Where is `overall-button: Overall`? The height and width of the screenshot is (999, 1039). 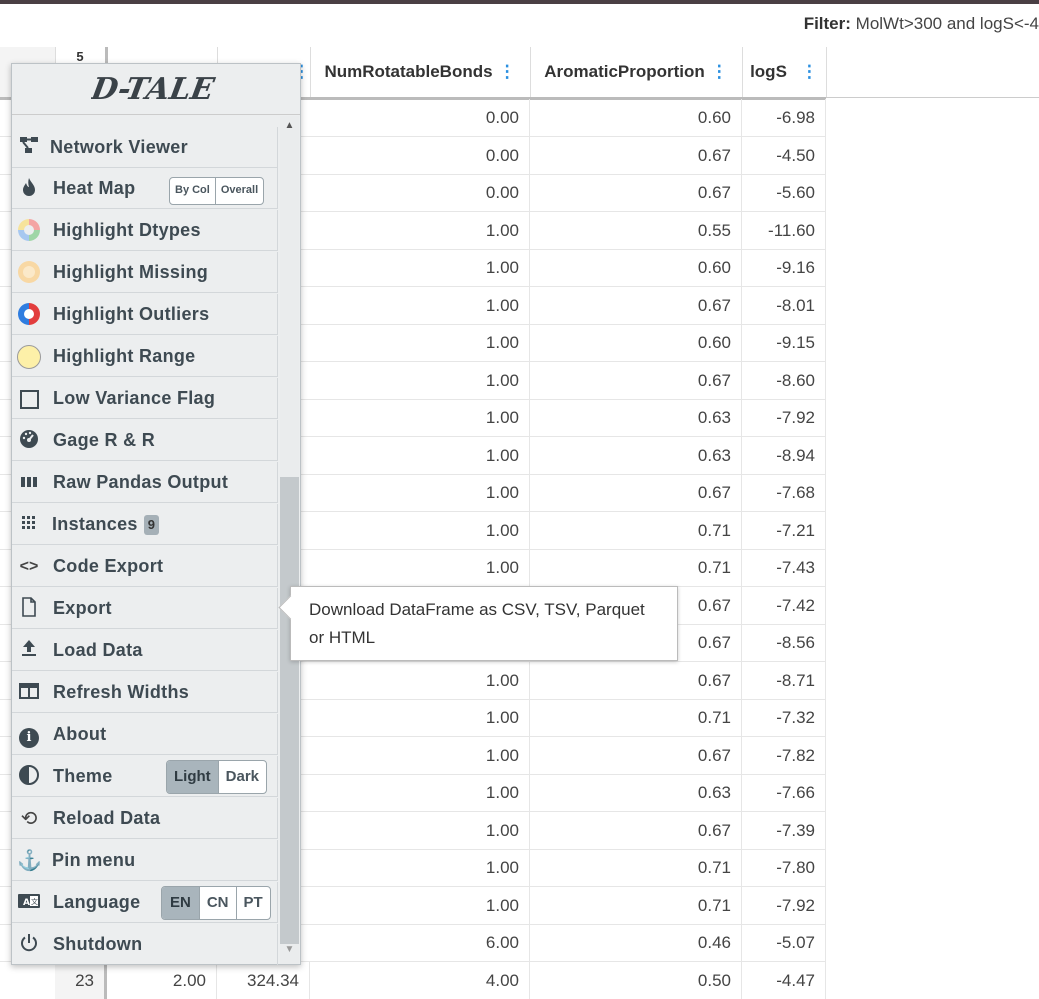
overall-button: Overall is located at coordinates (238, 191).